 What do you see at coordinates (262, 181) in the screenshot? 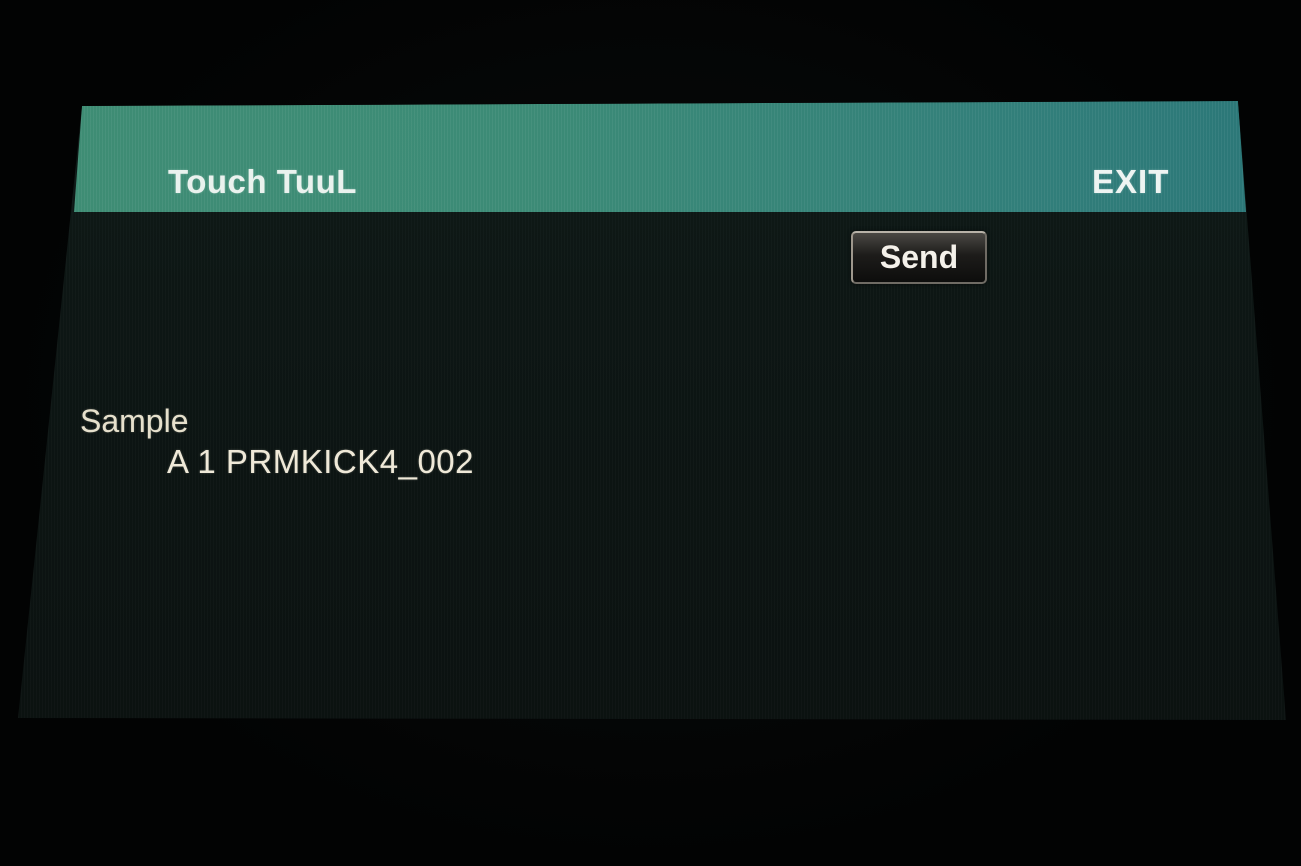
I see `page-title: Touch TuuL` at bounding box center [262, 181].